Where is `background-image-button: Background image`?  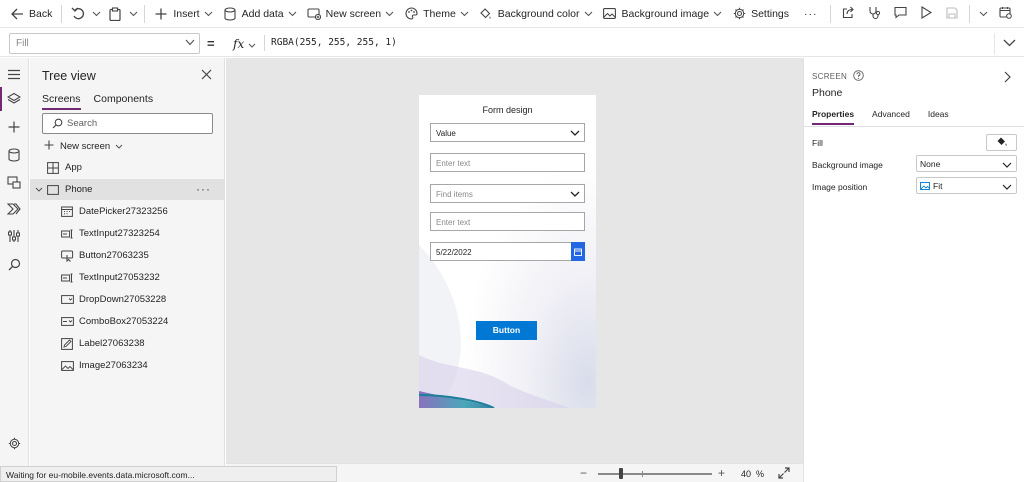
background-image-button: Background image is located at coordinates (663, 14).